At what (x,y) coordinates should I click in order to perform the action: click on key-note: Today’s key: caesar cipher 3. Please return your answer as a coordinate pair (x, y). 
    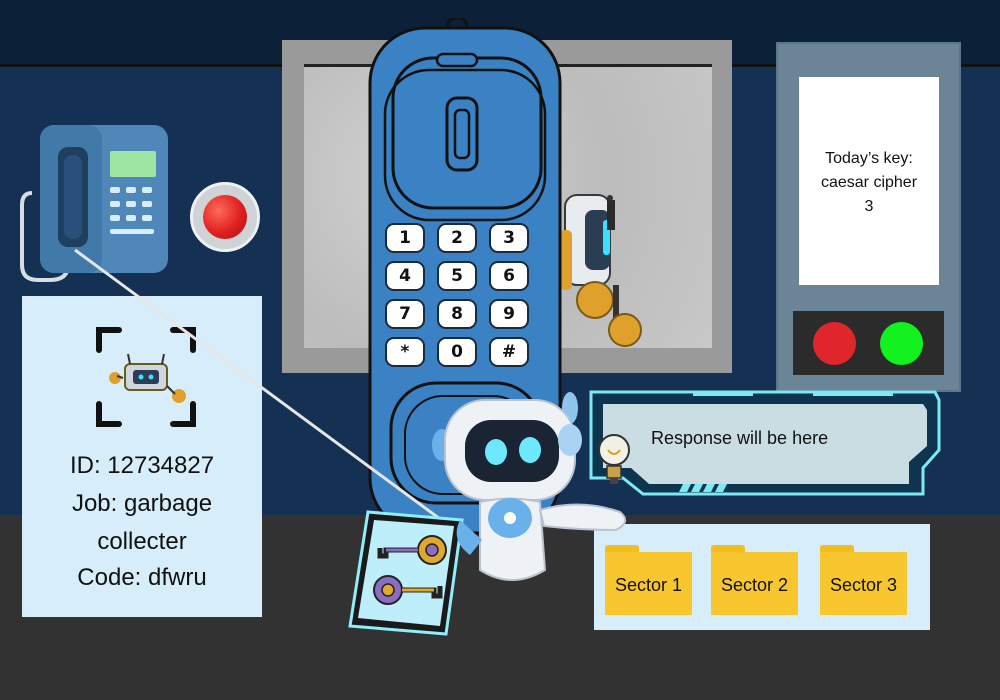
    Looking at the image, I should click on (869, 181).